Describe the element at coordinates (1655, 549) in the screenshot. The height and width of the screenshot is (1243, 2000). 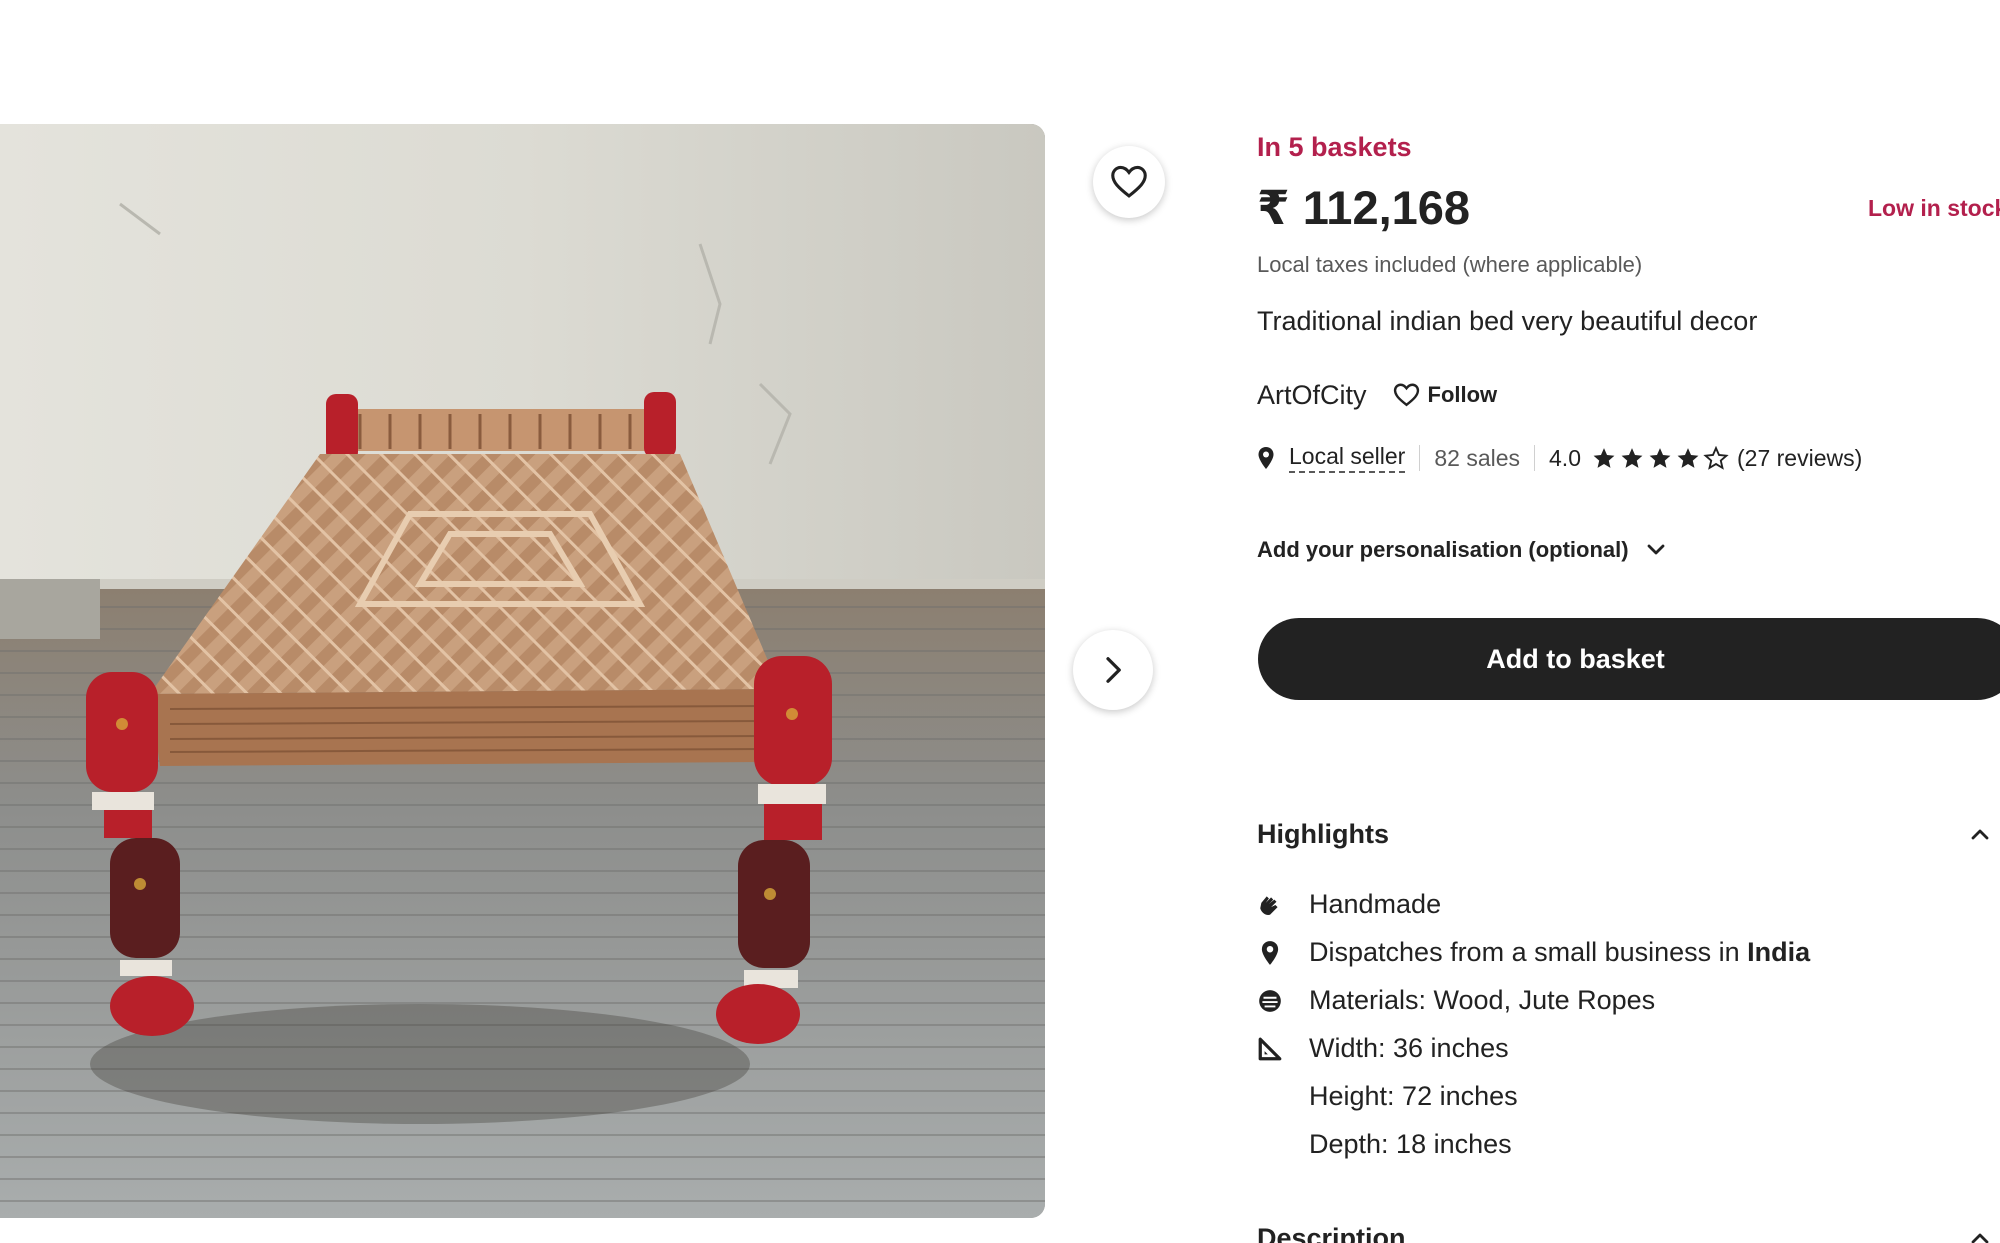
I see `chevron-down-icon` at that location.